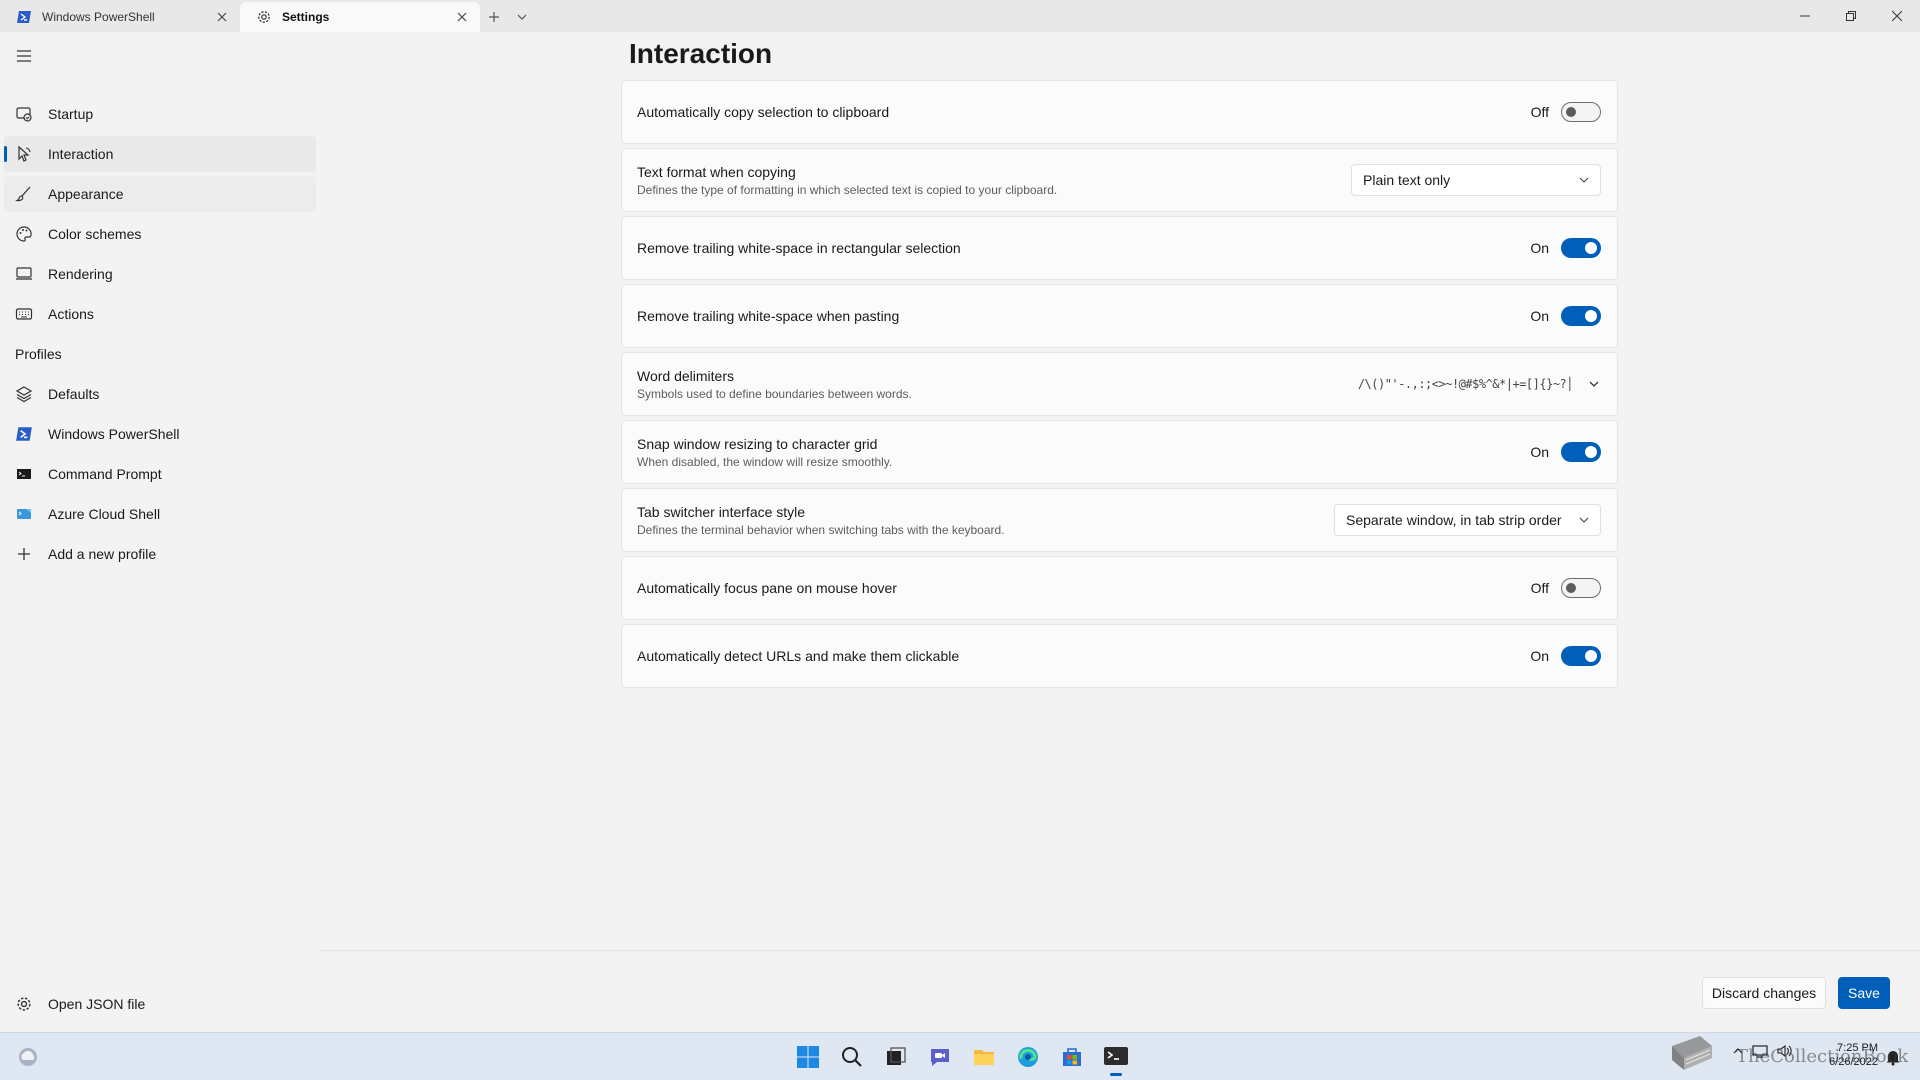 The image size is (1920, 1080). Describe the element at coordinates (160, 554) in the screenshot. I see `sidebar-item-add-profile: Add a new profile` at that location.